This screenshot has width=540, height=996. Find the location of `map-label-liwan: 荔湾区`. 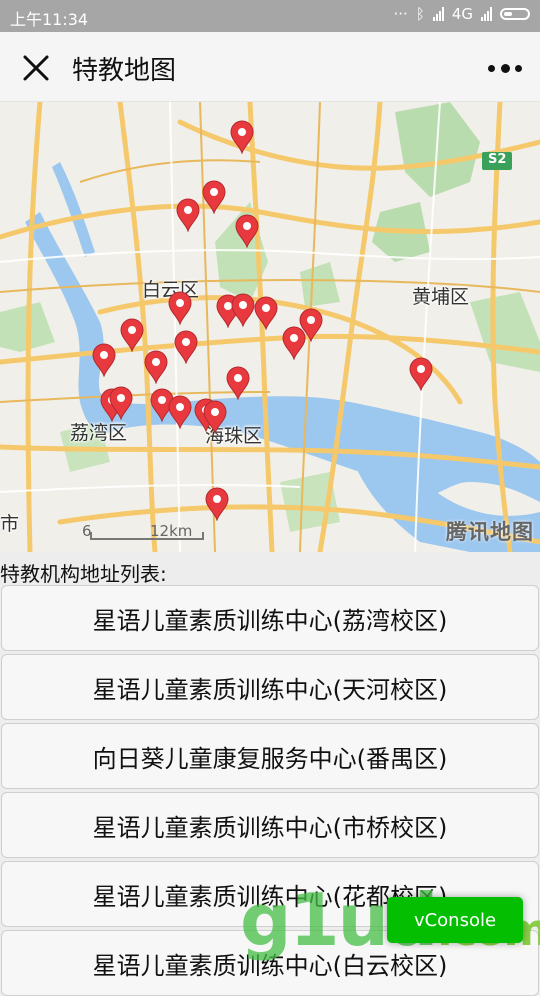

map-label-liwan: 荔湾区 is located at coordinates (99, 433).